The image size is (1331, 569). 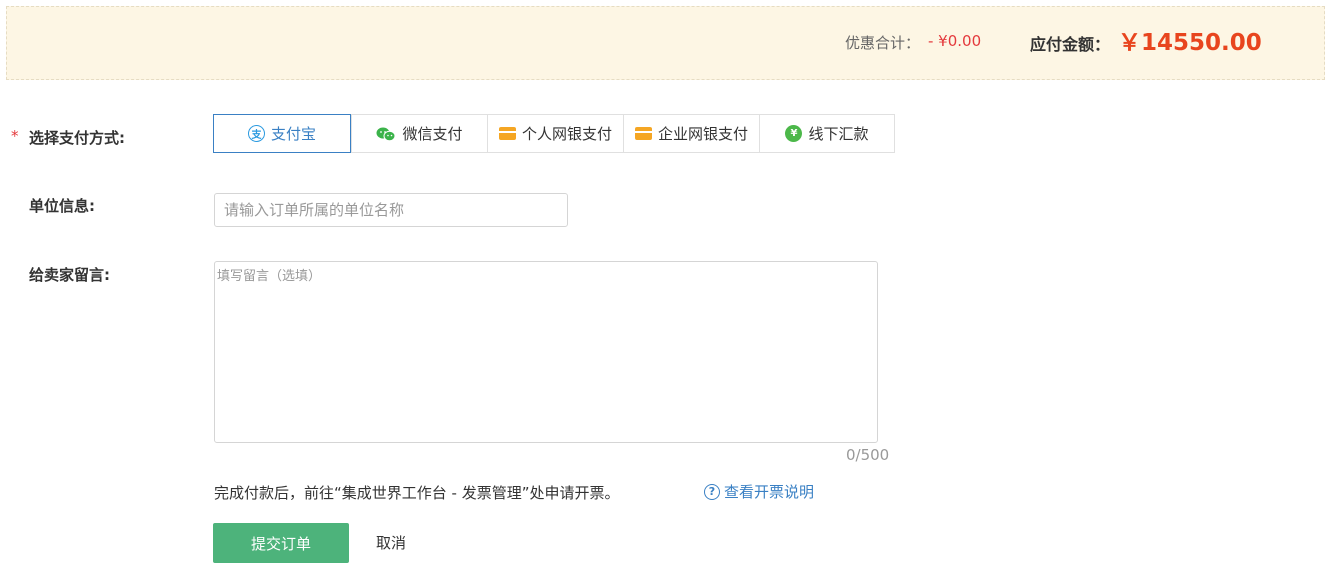 I want to click on unit-name-input, so click(x=391, y=210).